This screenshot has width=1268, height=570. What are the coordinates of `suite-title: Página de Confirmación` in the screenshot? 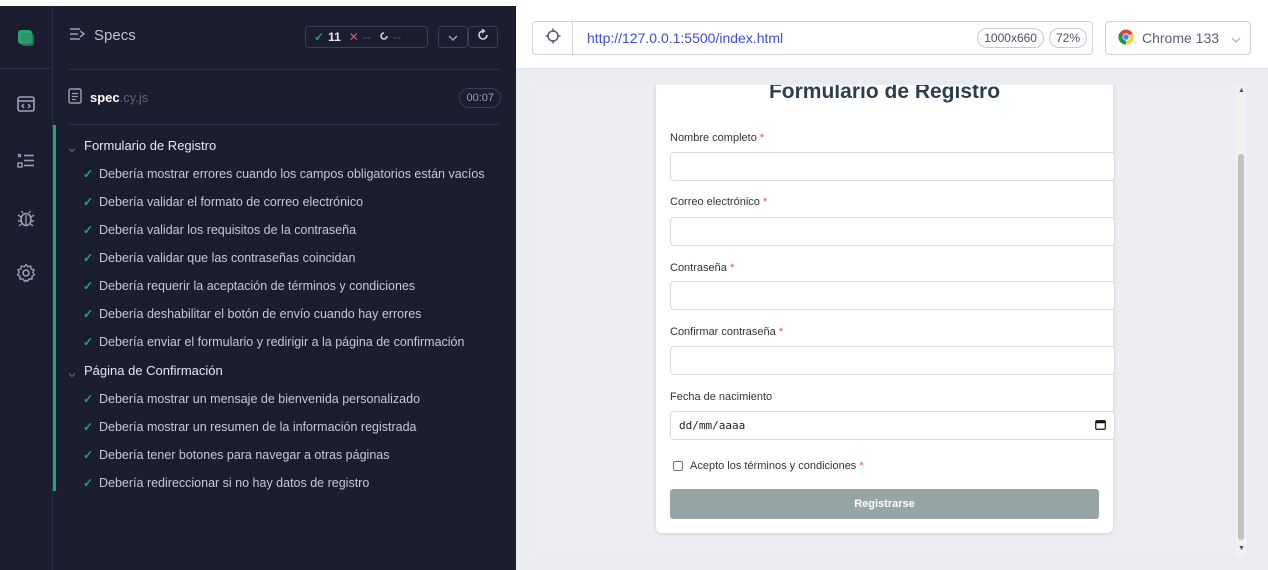 It's located at (153, 370).